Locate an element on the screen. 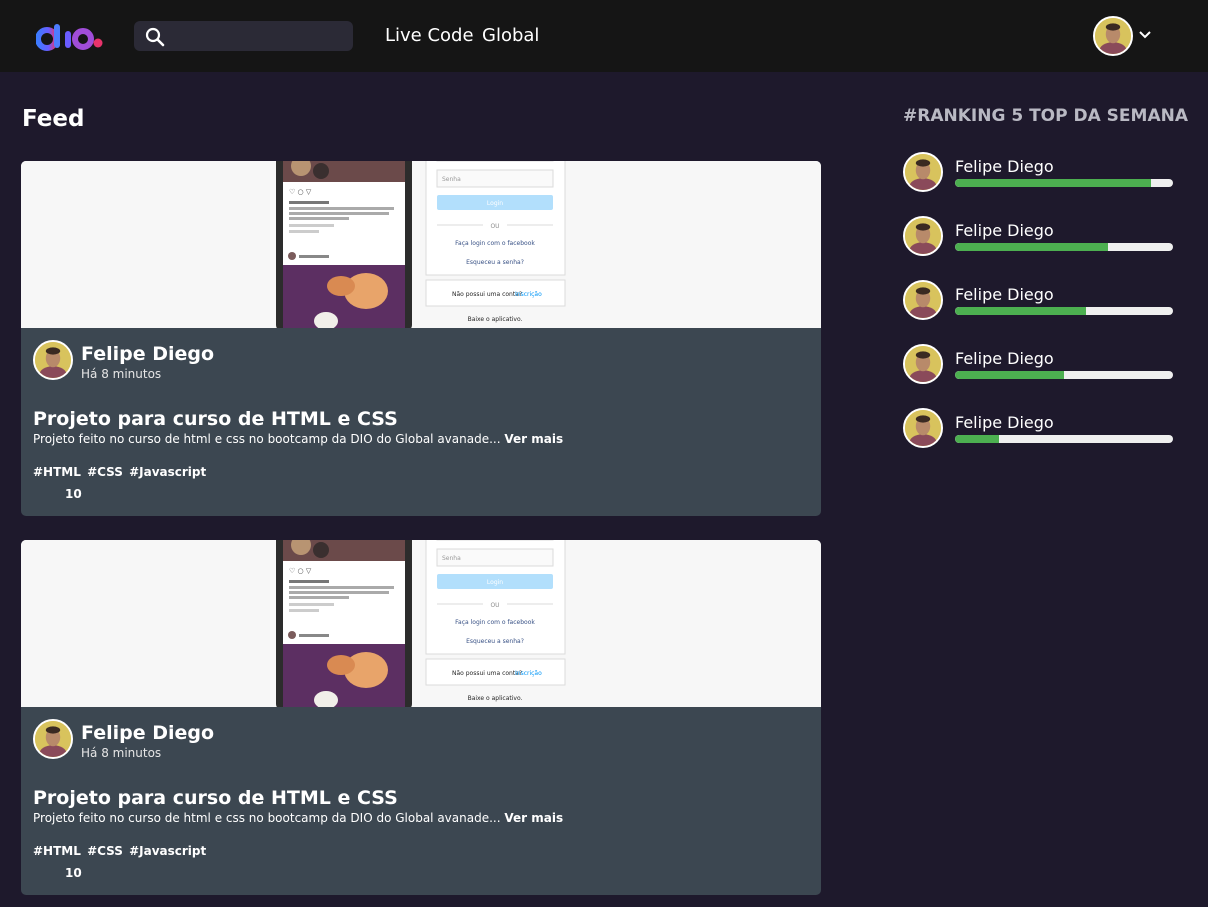 This screenshot has width=1208, height=907. nav-global: Global is located at coordinates (510, 36).